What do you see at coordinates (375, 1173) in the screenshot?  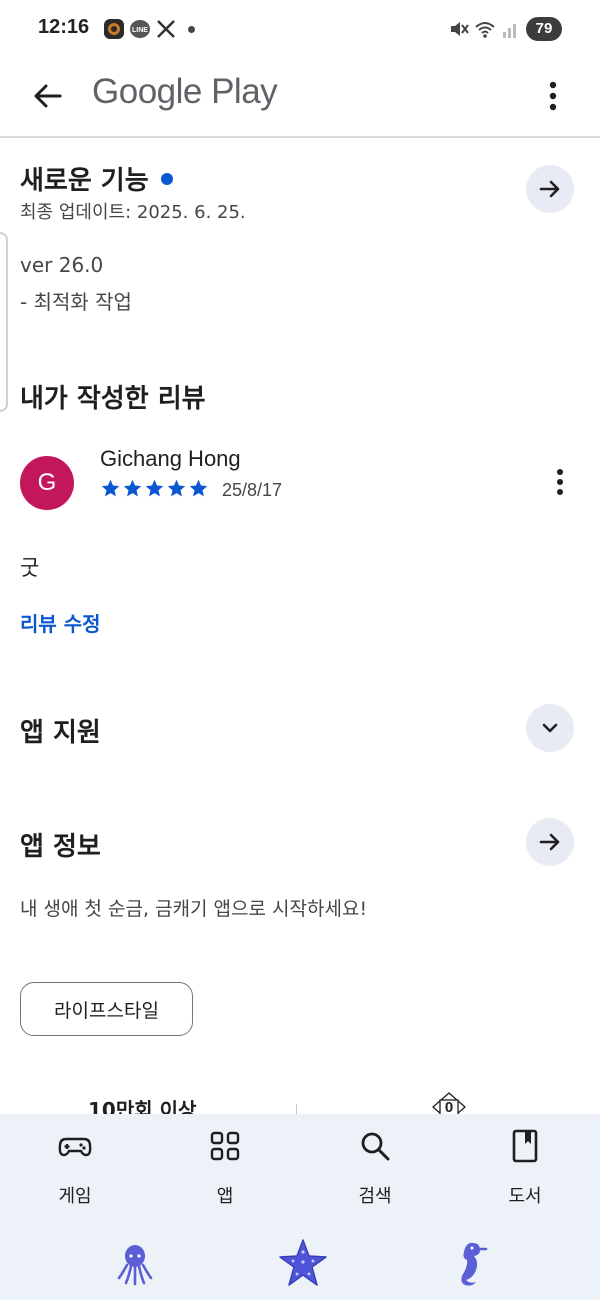 I see `nav-item-search: 검색` at bounding box center [375, 1173].